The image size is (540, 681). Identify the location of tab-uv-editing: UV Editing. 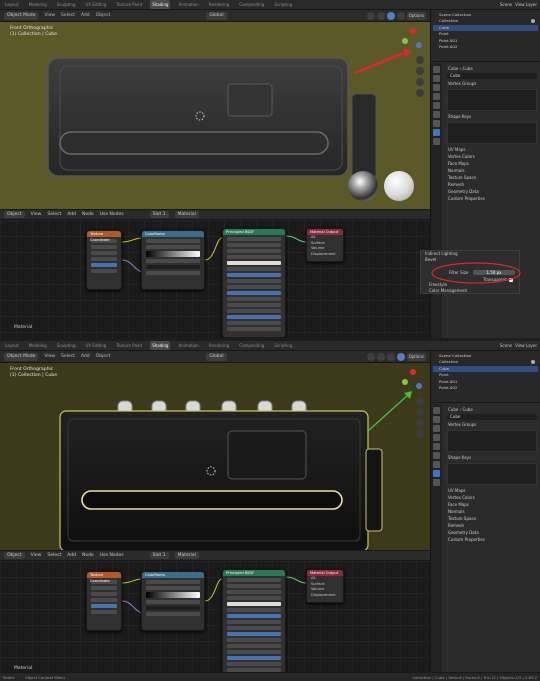
(96, 4).